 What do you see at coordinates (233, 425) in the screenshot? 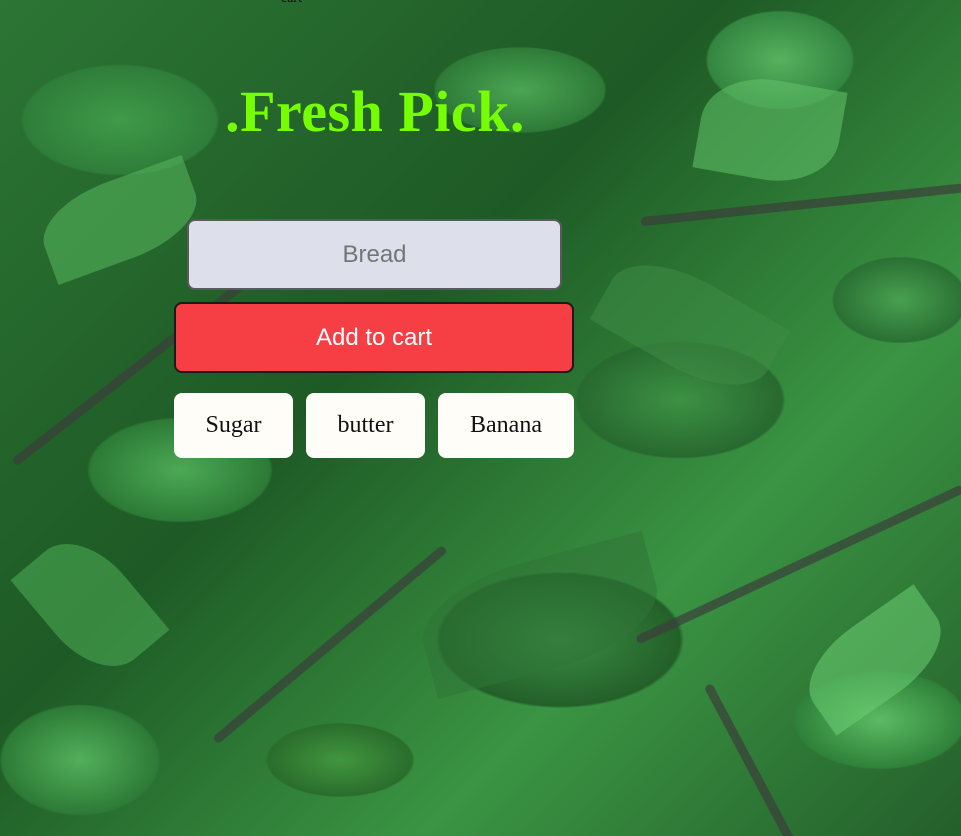
I see `cart-item-sugar: Sugar` at bounding box center [233, 425].